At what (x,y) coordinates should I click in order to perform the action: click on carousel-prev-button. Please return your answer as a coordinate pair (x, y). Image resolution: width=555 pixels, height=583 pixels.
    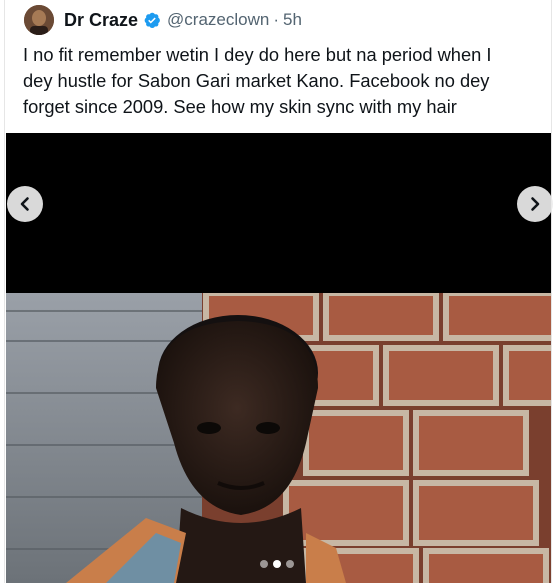
    Looking at the image, I should click on (25, 204).